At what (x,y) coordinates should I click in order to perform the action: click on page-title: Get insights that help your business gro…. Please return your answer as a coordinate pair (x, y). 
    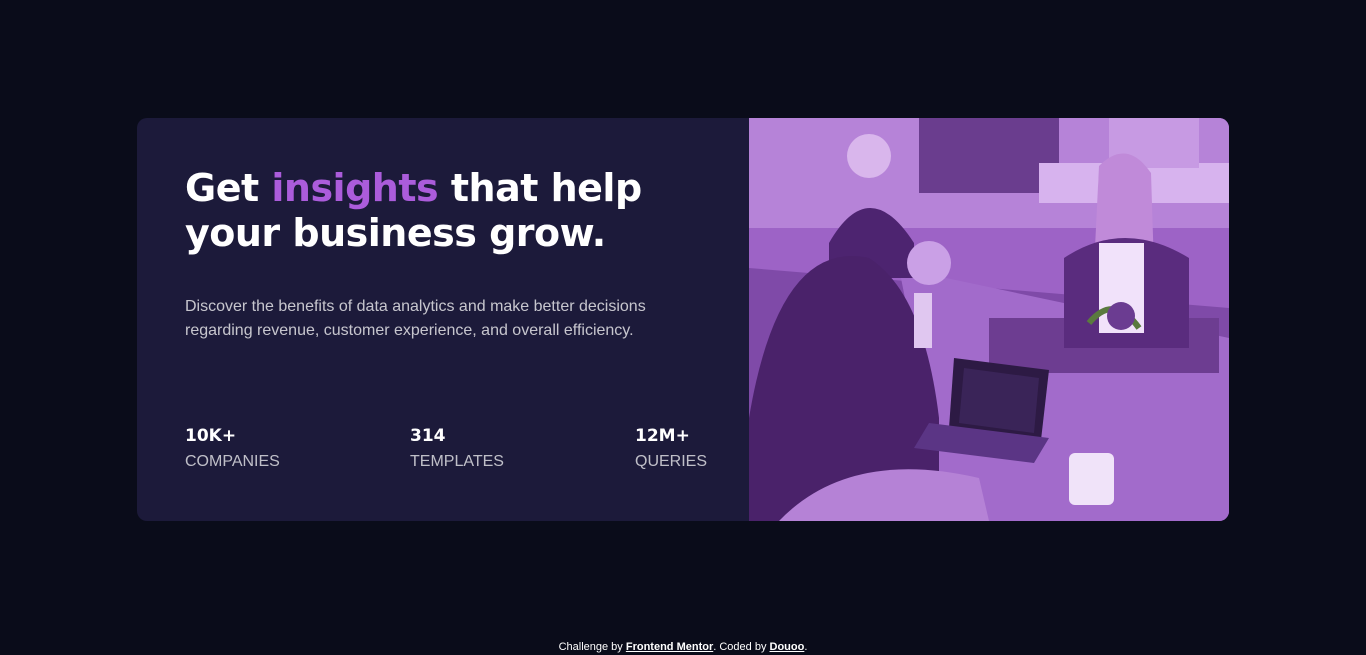
    Looking at the image, I should click on (413, 211).